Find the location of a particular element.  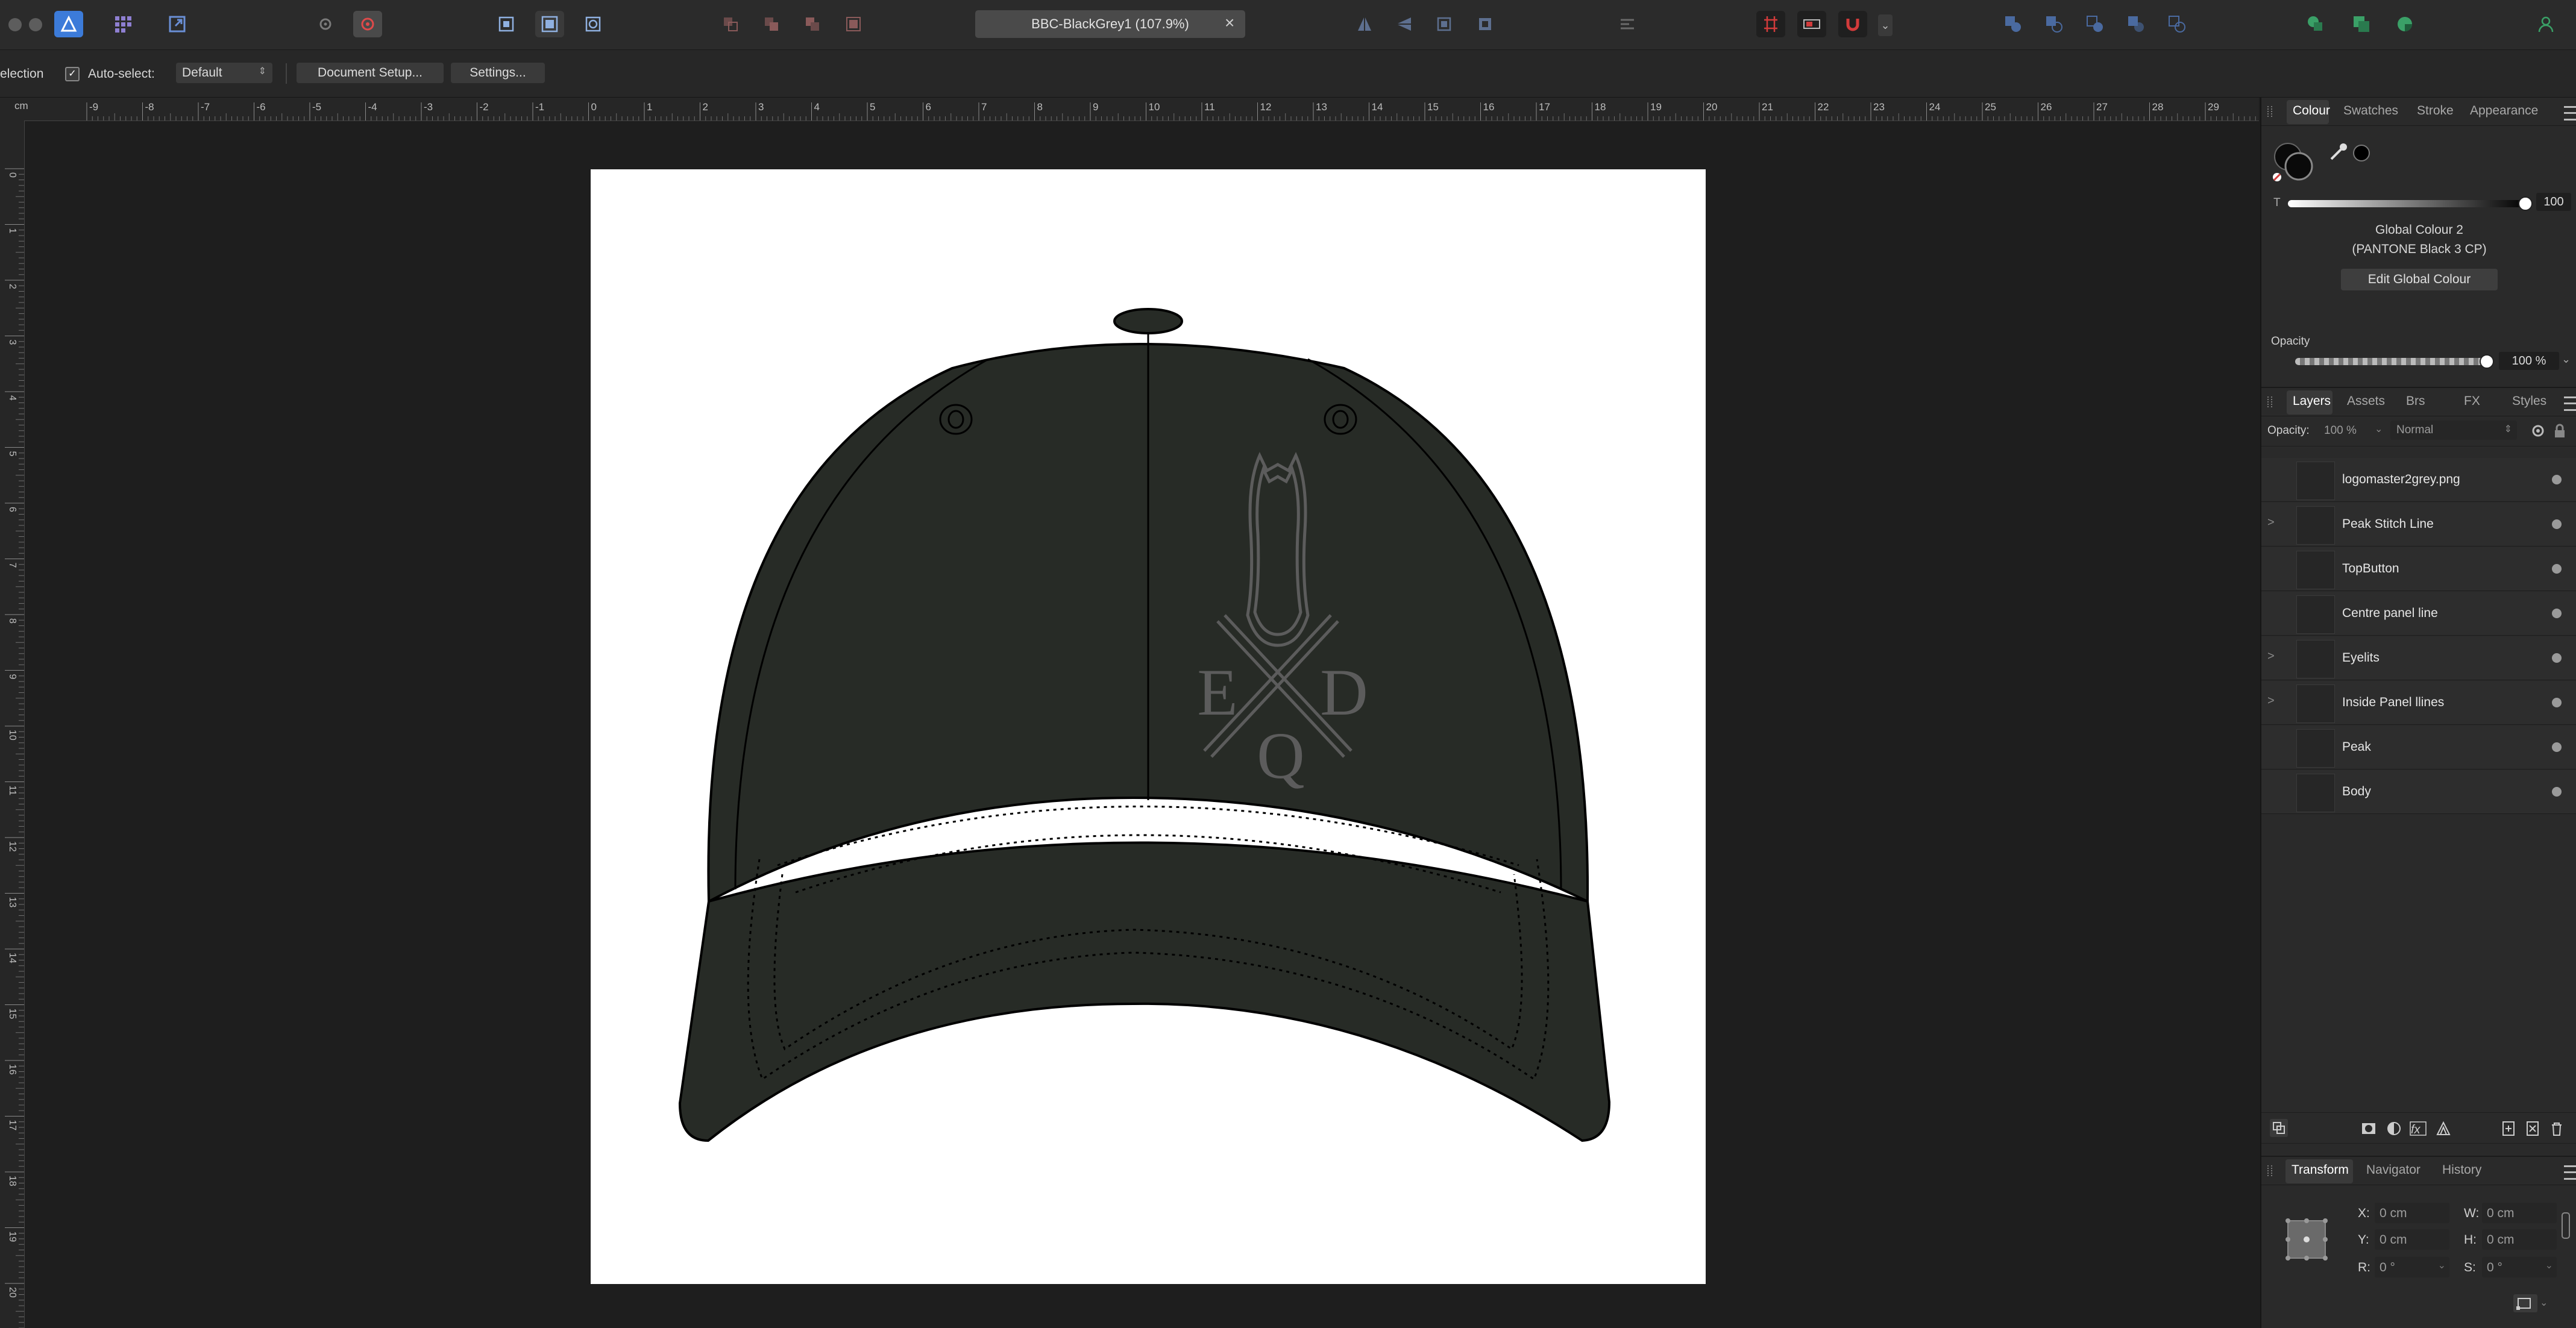

fx-button: fx is located at coordinates (2418, 1130).